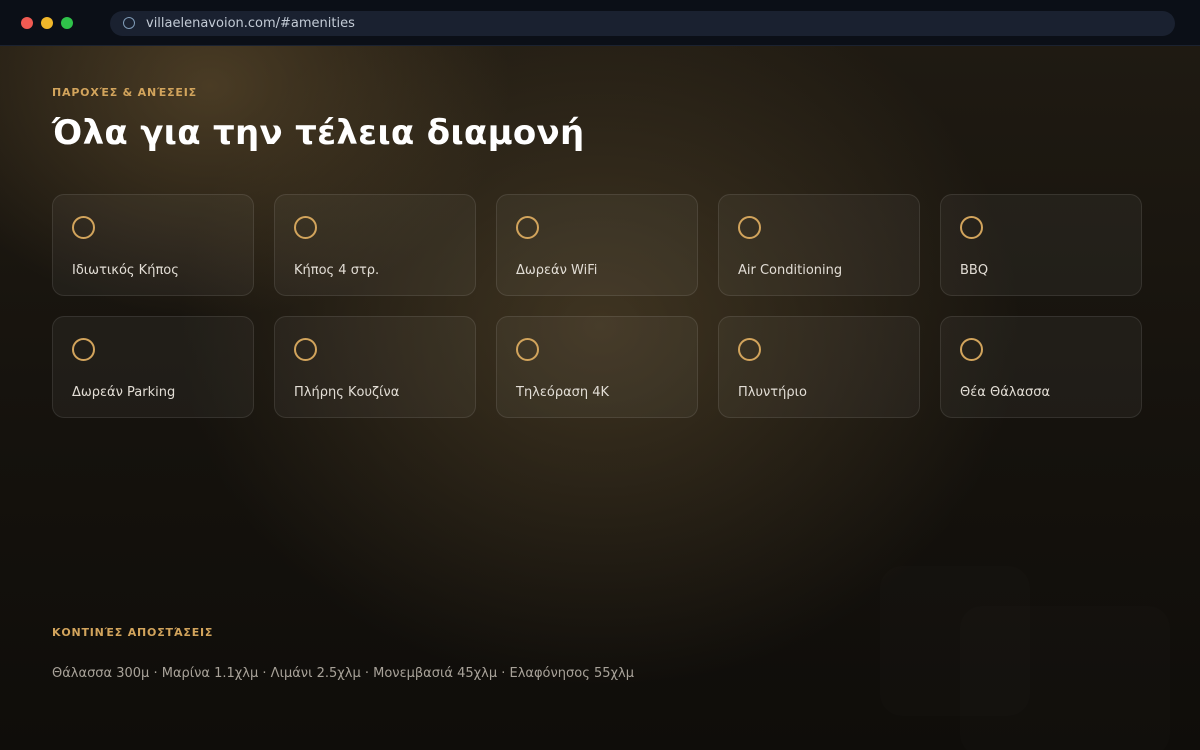  I want to click on distances-eyebrow: ΚΟΝΤΙΝΈΣ ΑΠΟΣΤΆΣΕΙΣ, so click(133, 632).